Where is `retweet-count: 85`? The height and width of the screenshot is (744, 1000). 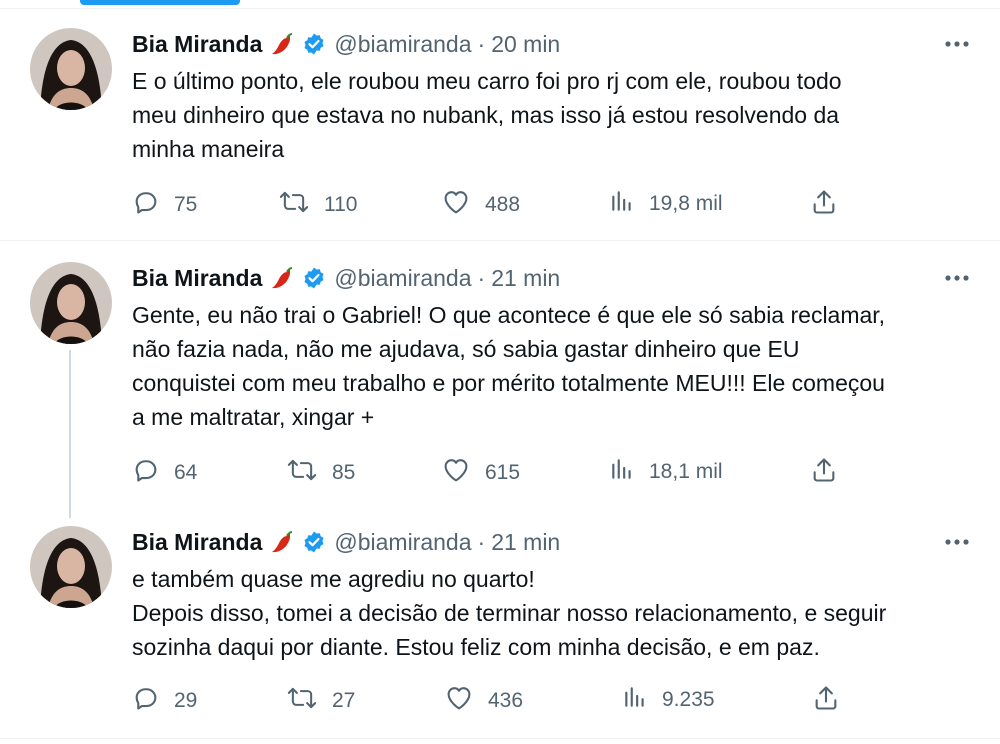 retweet-count: 85 is located at coordinates (344, 472).